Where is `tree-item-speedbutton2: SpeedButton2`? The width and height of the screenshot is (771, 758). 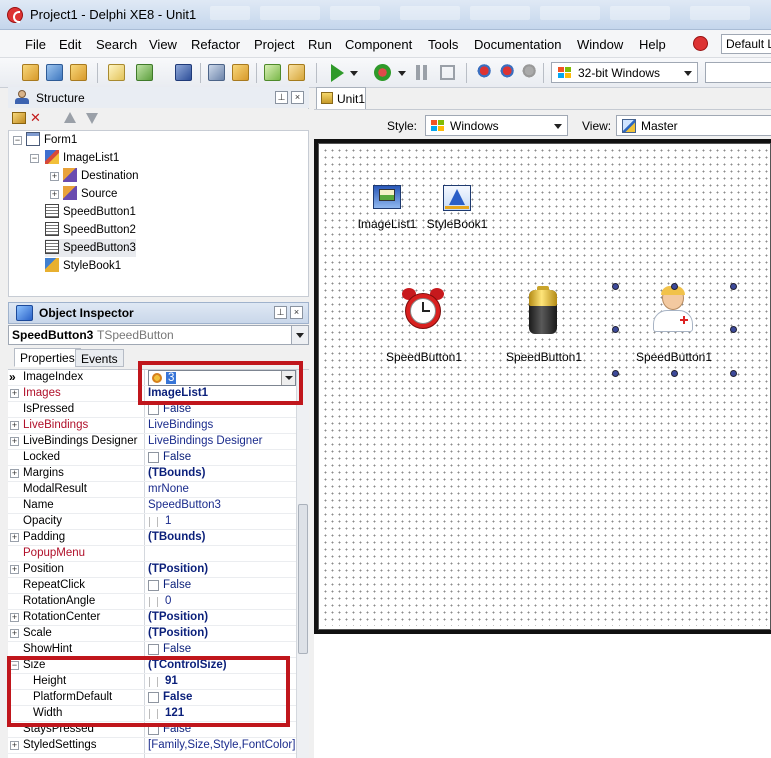
tree-item-speedbutton2: SpeedButton2 is located at coordinates (90, 230).